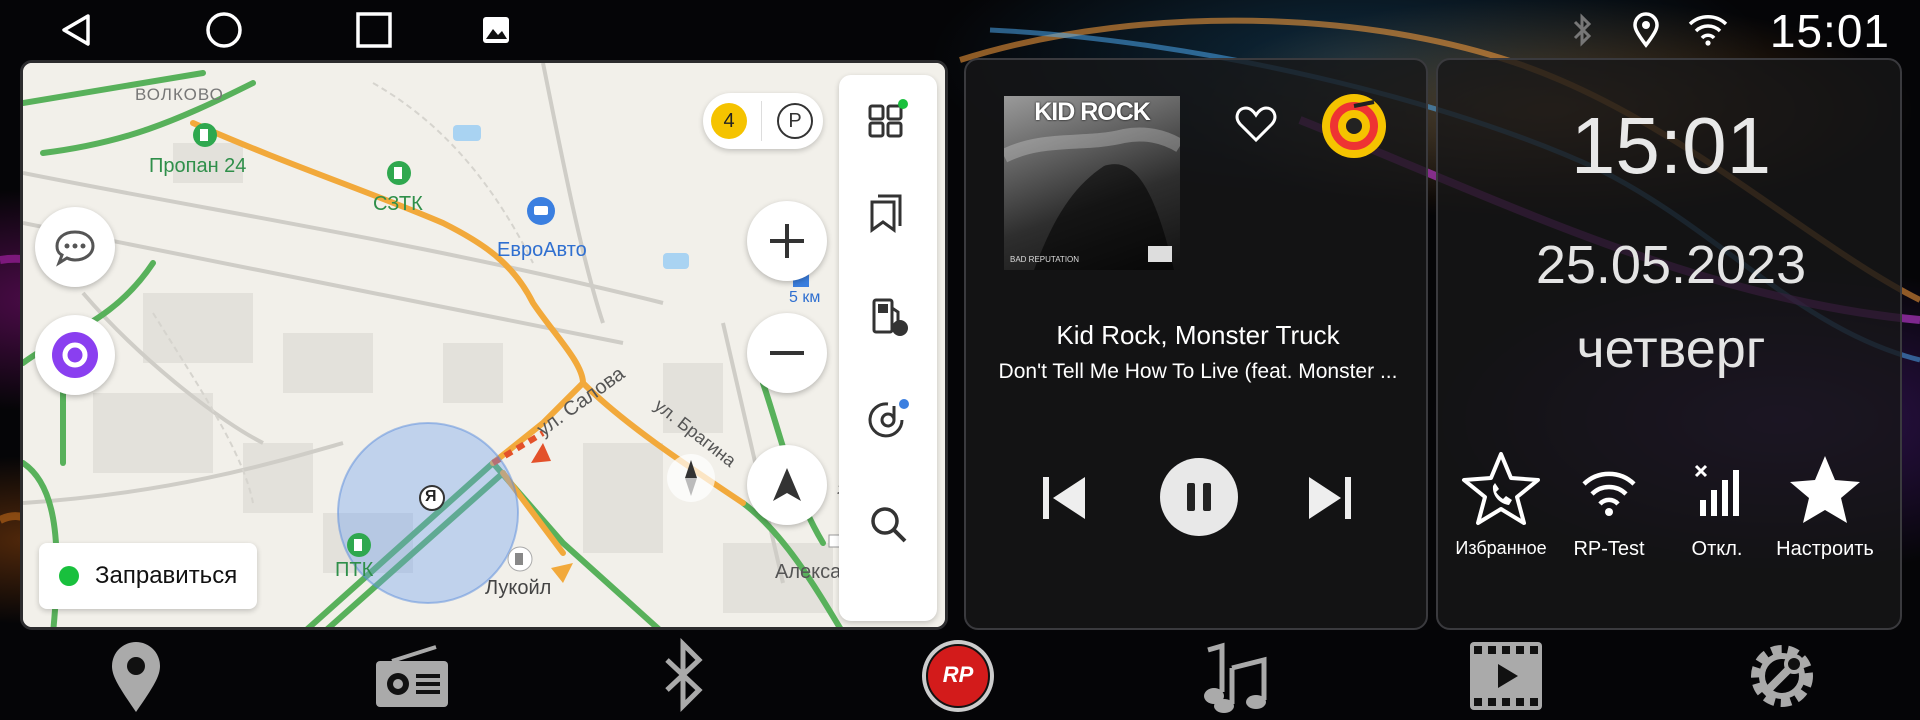 The width and height of the screenshot is (1920, 720). I want to click on map-label-evroavto: ЕвроАвто, so click(542, 250).